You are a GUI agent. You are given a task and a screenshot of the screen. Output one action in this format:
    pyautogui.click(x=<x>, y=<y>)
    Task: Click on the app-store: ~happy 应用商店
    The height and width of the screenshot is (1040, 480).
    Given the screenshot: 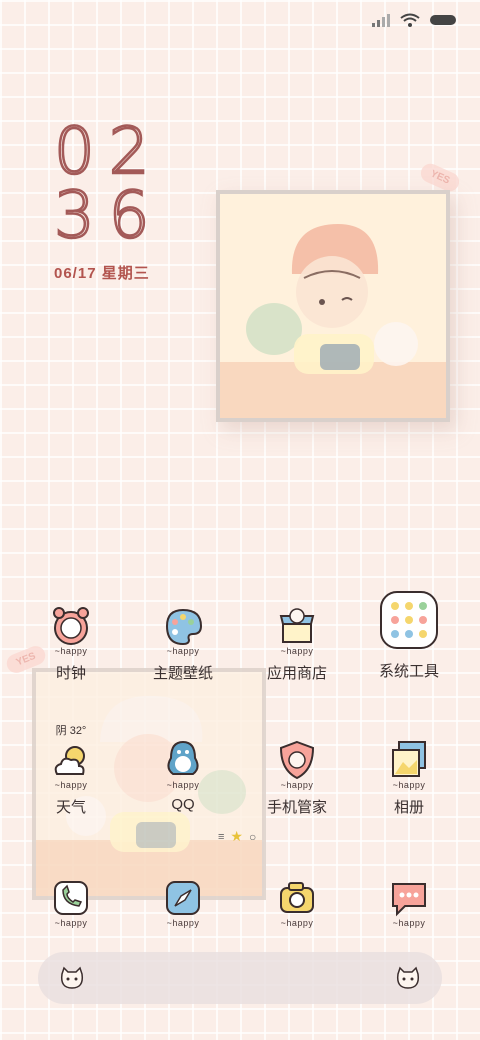 What is the action you would take?
    pyautogui.click(x=297, y=643)
    